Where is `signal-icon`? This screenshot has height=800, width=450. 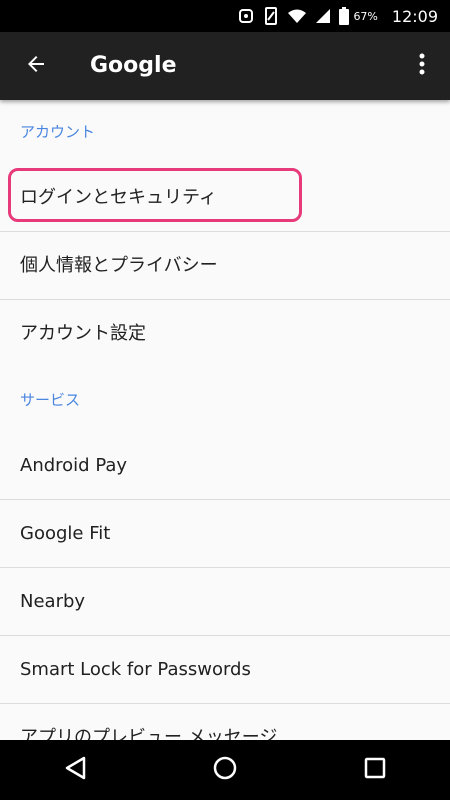
signal-icon is located at coordinates (323, 16).